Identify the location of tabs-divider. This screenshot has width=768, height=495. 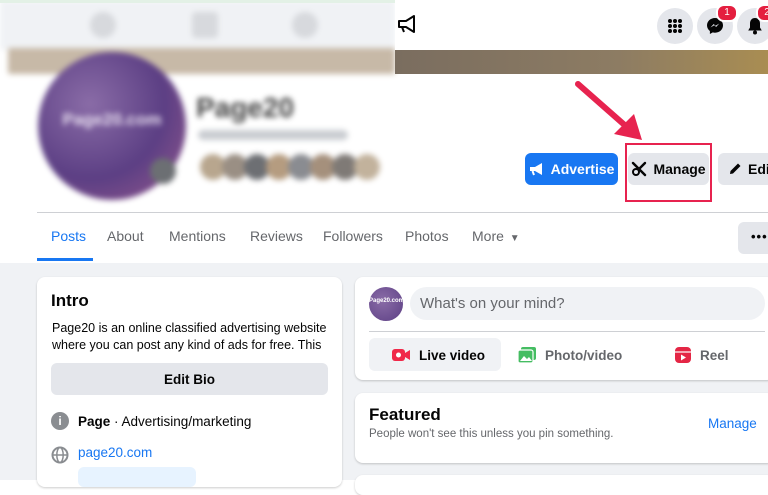
(402, 212).